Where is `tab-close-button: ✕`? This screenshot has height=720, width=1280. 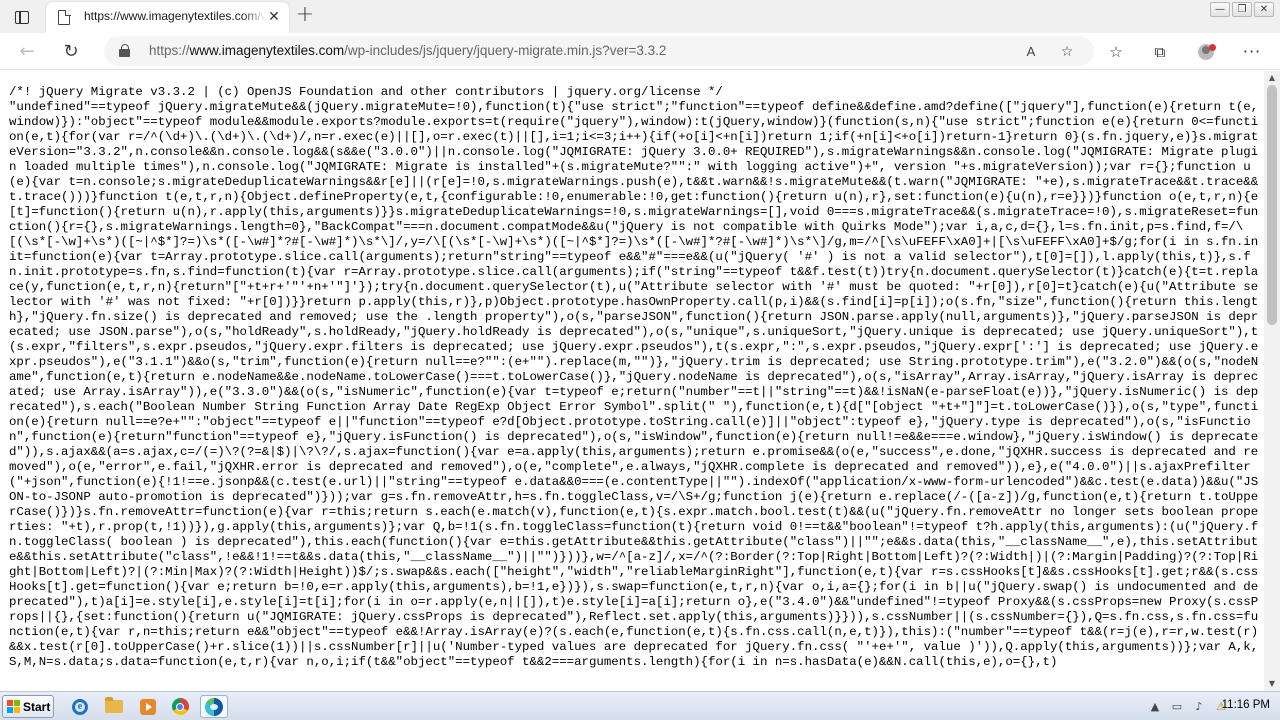 tab-close-button: ✕ is located at coordinates (274, 17).